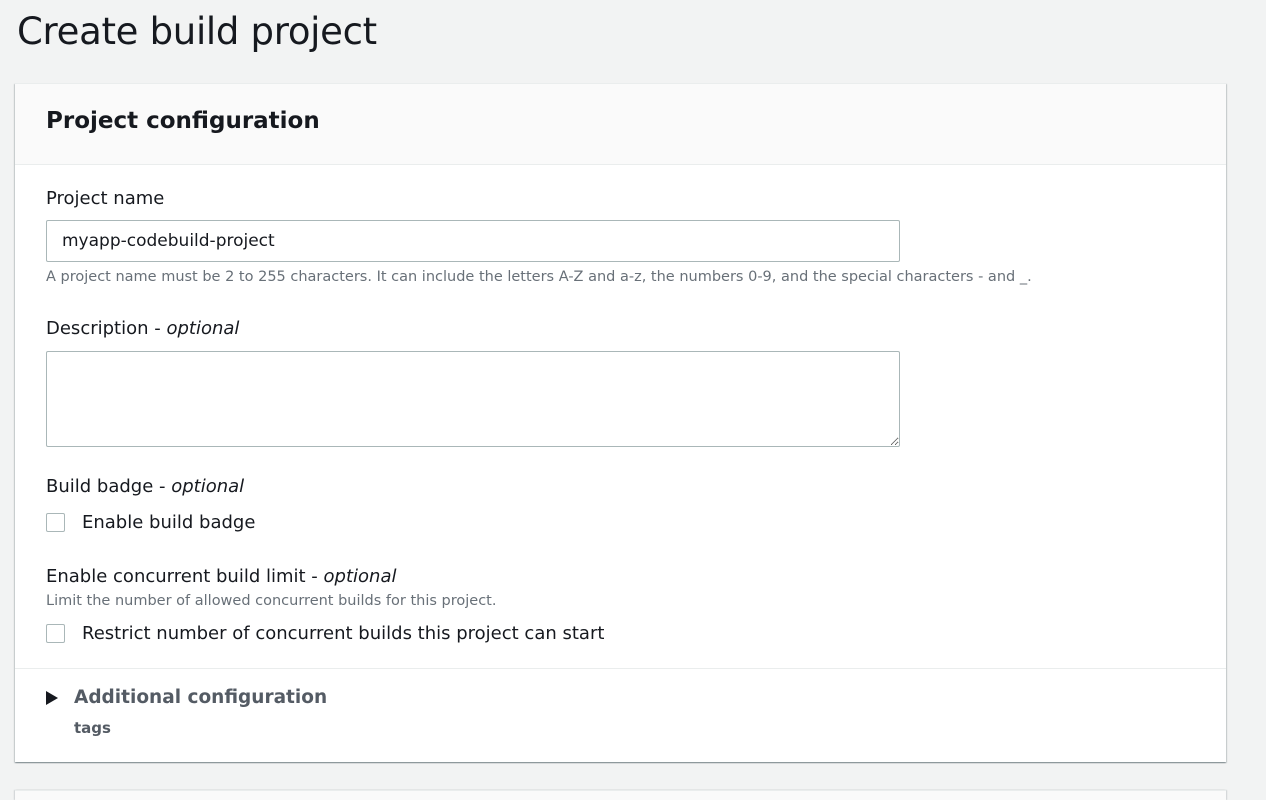 This screenshot has height=800, width=1266. What do you see at coordinates (105, 198) in the screenshot?
I see `project-name-label: Project name` at bounding box center [105, 198].